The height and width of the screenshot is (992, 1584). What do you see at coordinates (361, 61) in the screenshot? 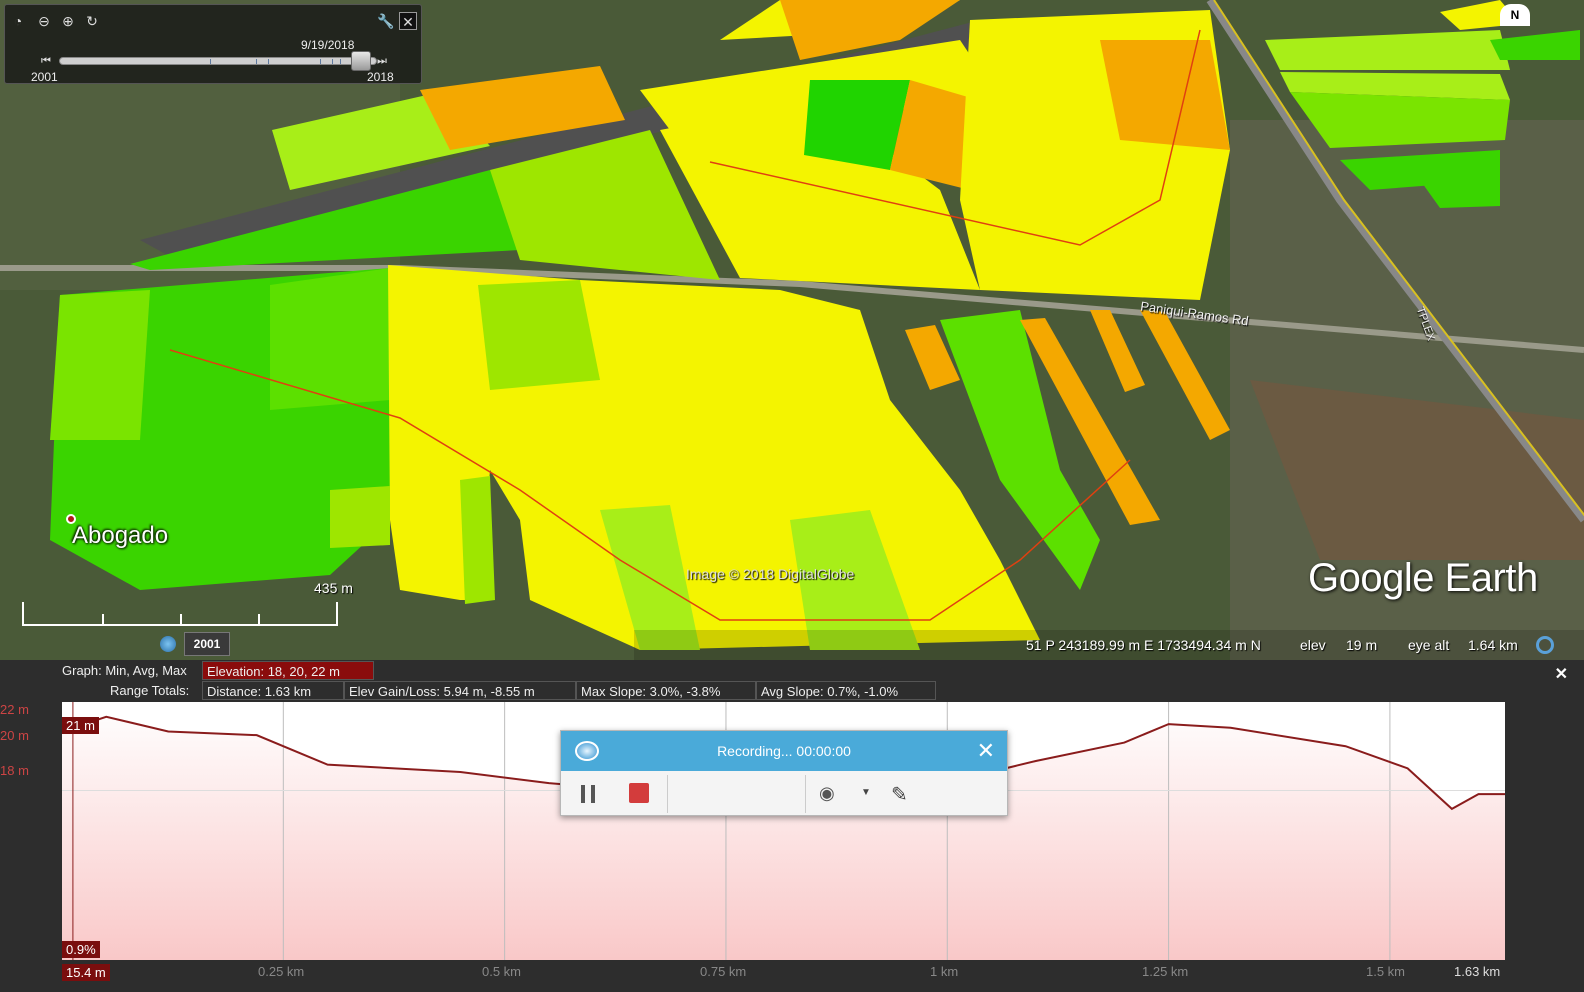
I see `slider-thumb` at bounding box center [361, 61].